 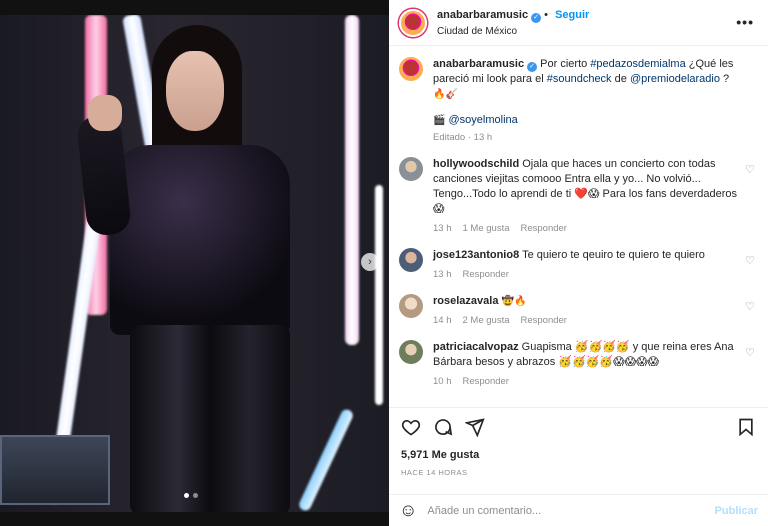 I want to click on comment-meta: 10 h Responder, so click(x=586, y=381).